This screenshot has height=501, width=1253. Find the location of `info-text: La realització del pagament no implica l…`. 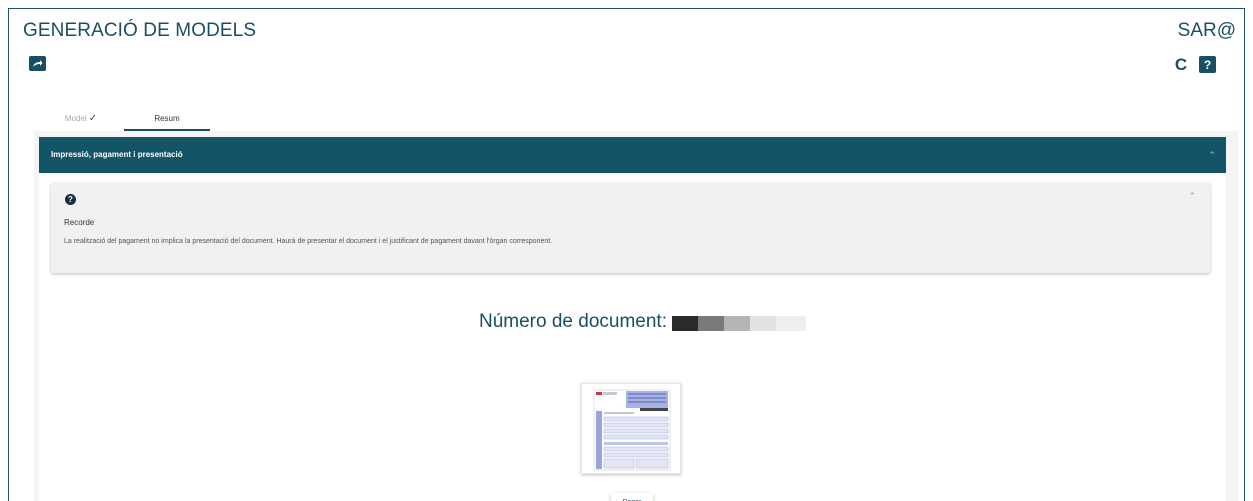

info-text: La realització del pagament no implica l… is located at coordinates (308, 241).